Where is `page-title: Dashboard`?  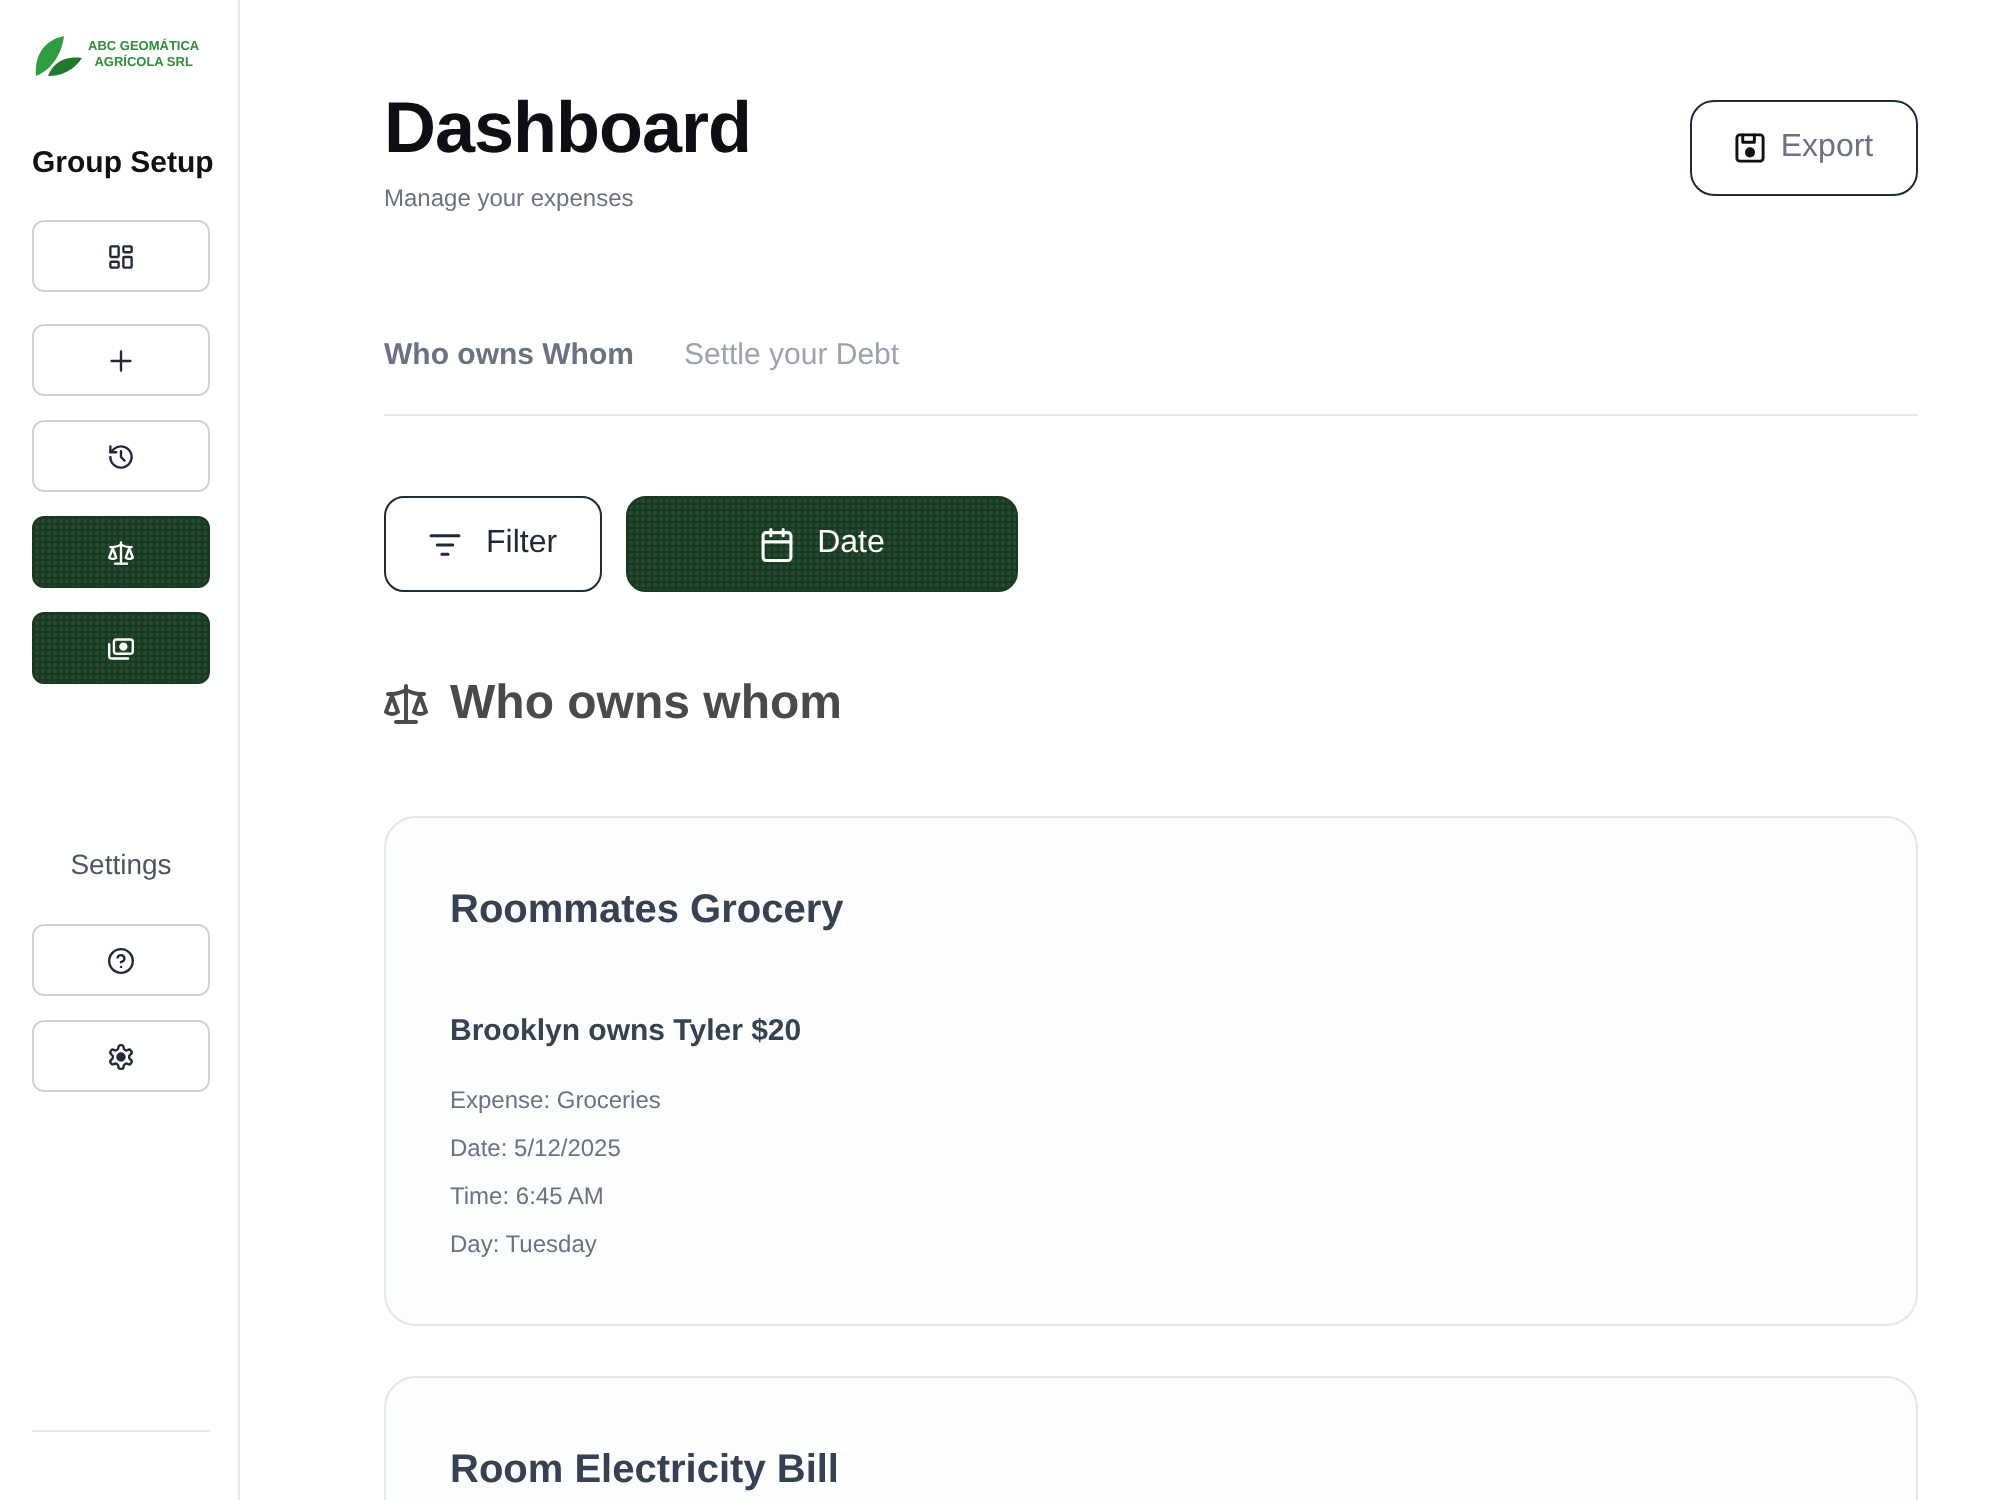 page-title: Dashboard is located at coordinates (568, 128).